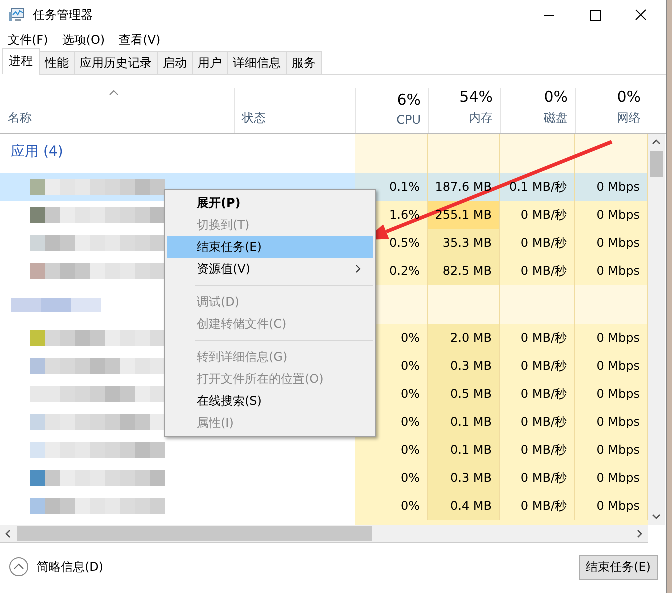 This screenshot has height=593, width=672. Describe the element at coordinates (17, 15) in the screenshot. I see `task-manager-icon` at that location.